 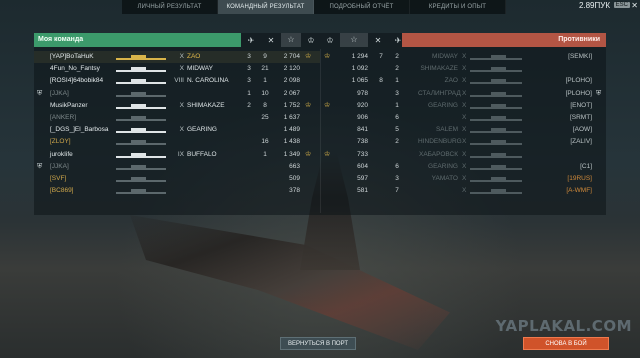 What do you see at coordinates (634, 5) in the screenshot?
I see `close-icon: ✕` at bounding box center [634, 5].